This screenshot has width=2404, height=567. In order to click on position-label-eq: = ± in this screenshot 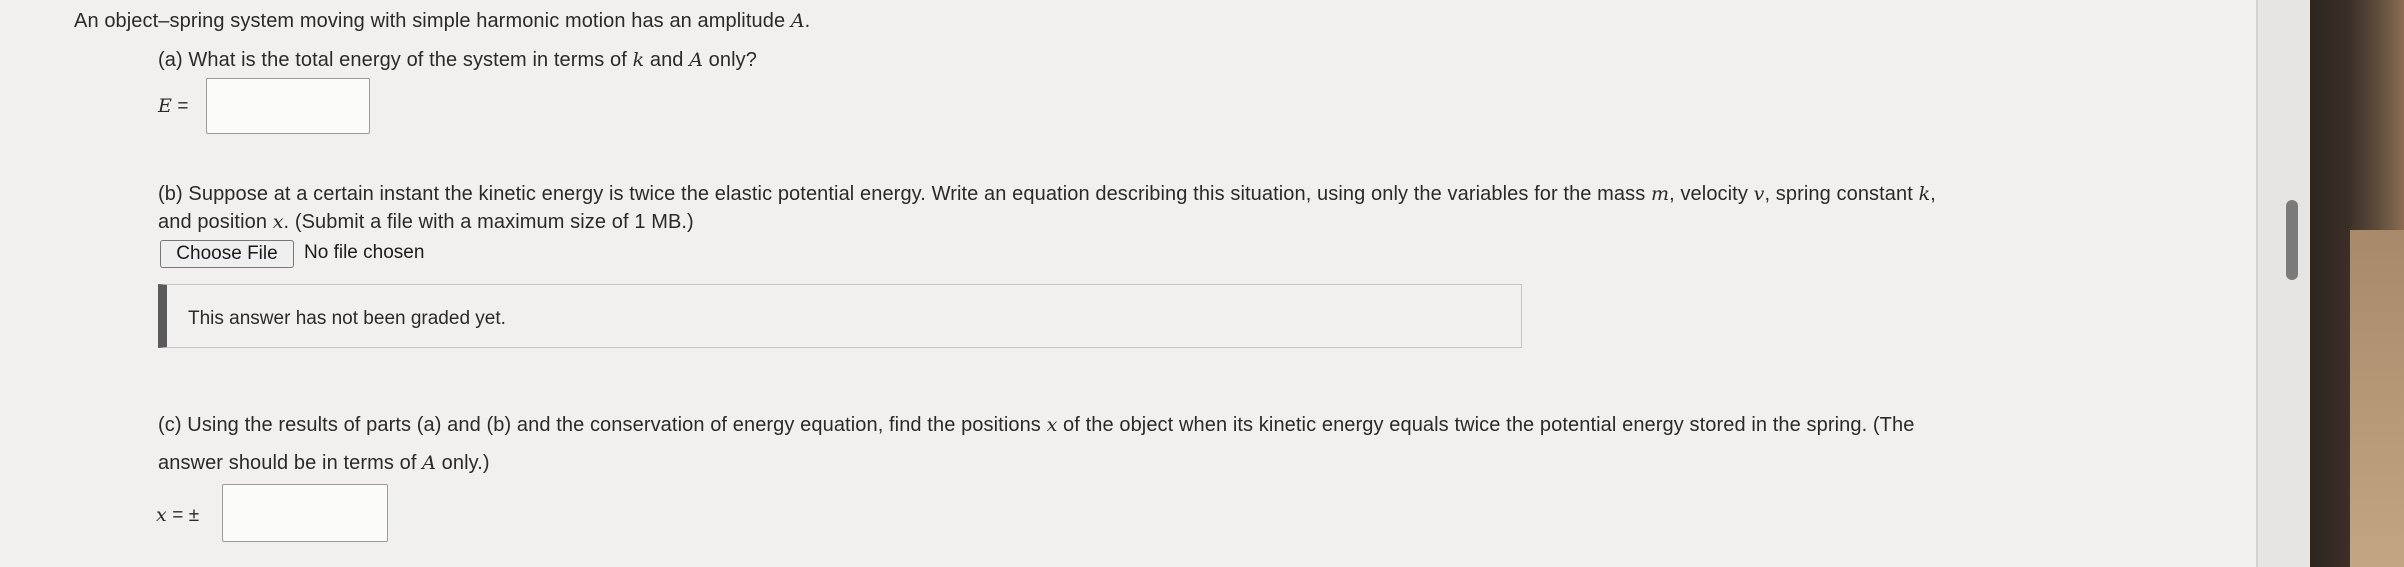, I will do `click(183, 515)`.